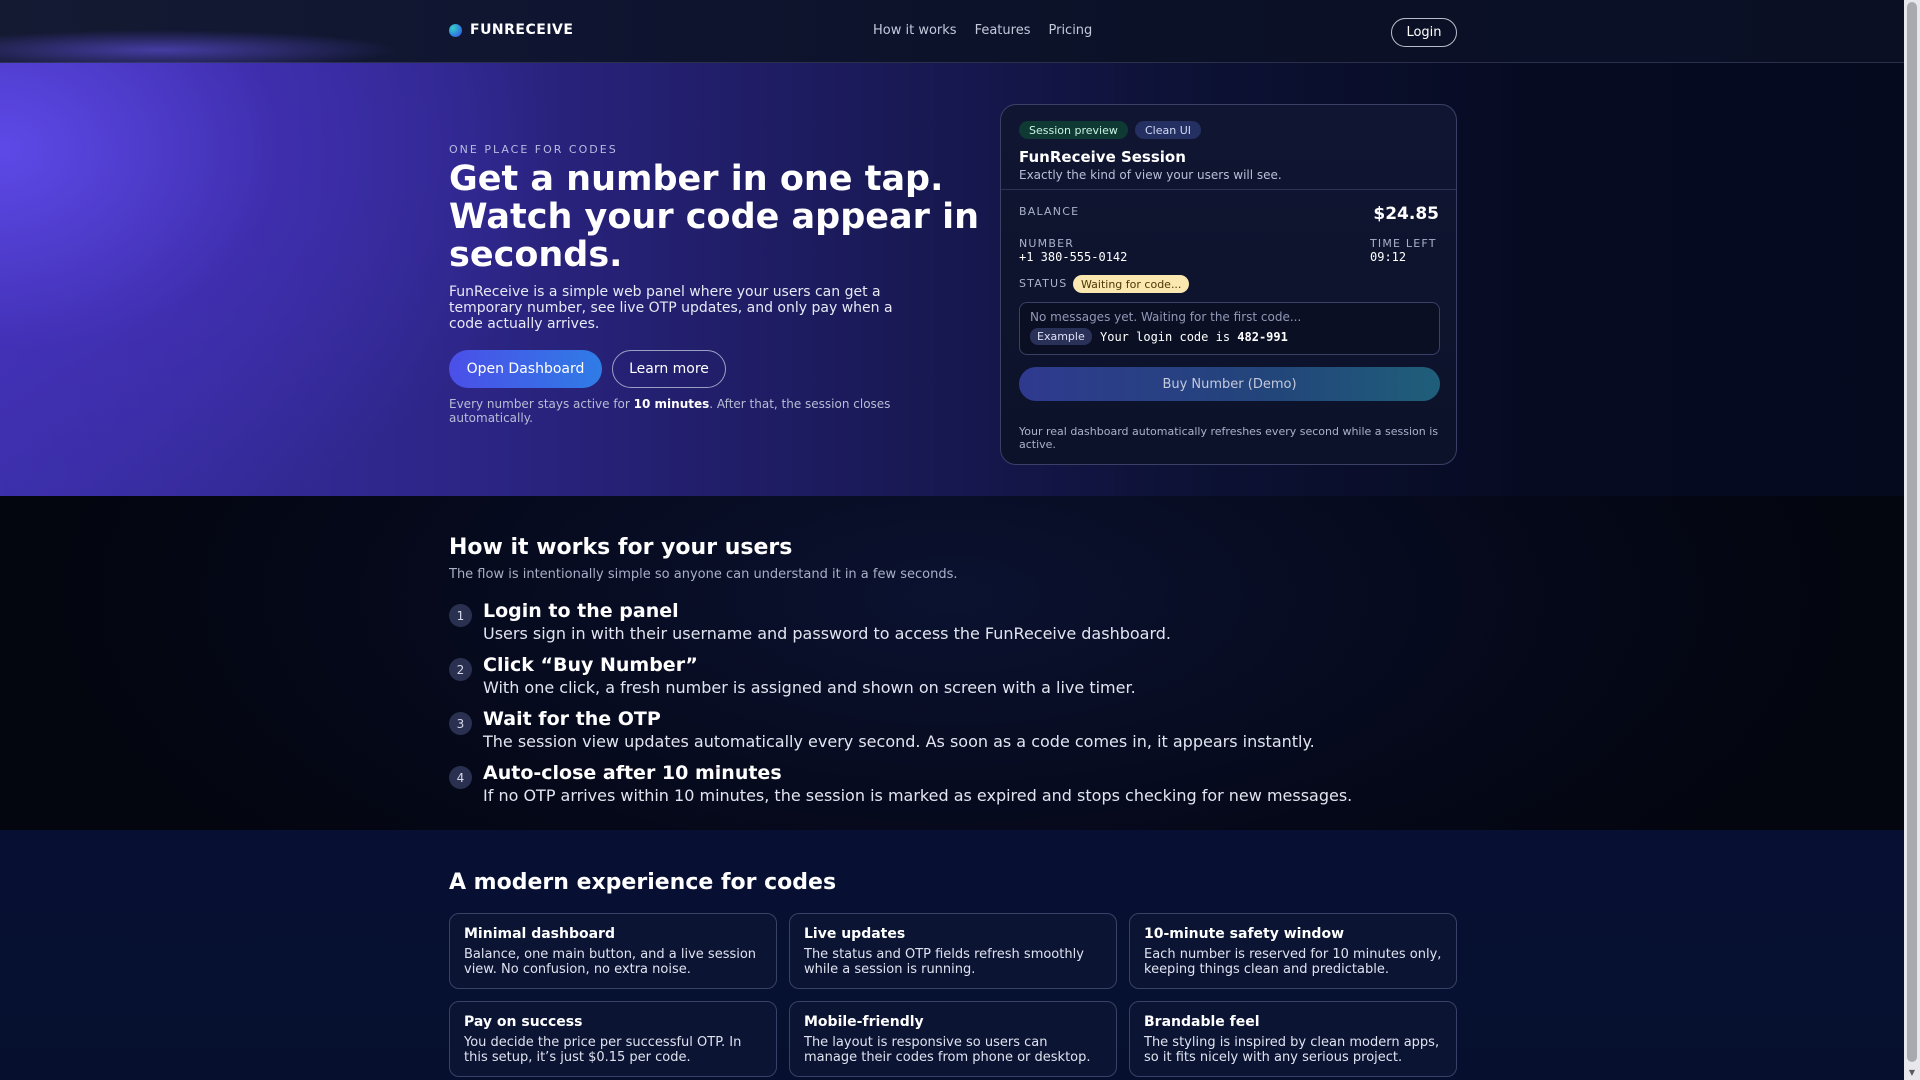 This screenshot has height=1080, width=1920. What do you see at coordinates (1912, 1073) in the screenshot?
I see `scroll-down-arrow-icon: ▼` at bounding box center [1912, 1073].